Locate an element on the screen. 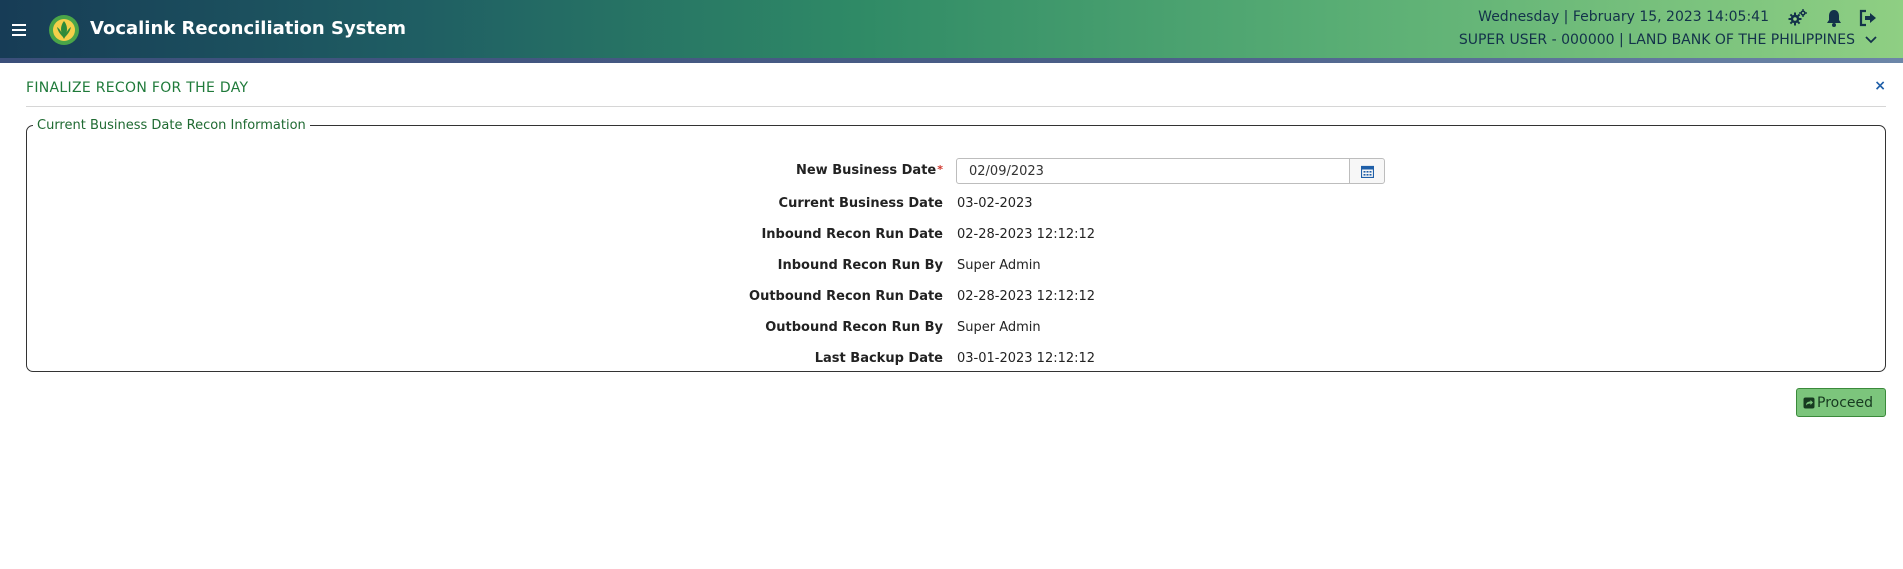 This screenshot has height=569, width=1903. field-label: Last Backup Date is located at coordinates (878, 358).